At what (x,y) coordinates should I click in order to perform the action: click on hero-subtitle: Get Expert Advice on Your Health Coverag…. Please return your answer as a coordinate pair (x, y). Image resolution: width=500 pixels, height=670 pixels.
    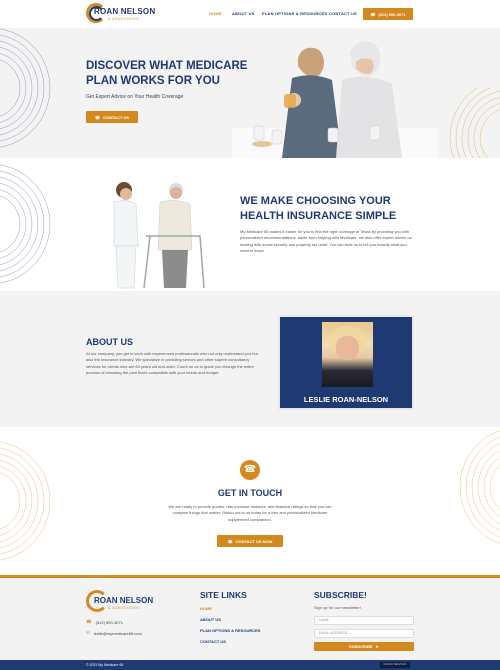
    Looking at the image, I should click on (135, 97).